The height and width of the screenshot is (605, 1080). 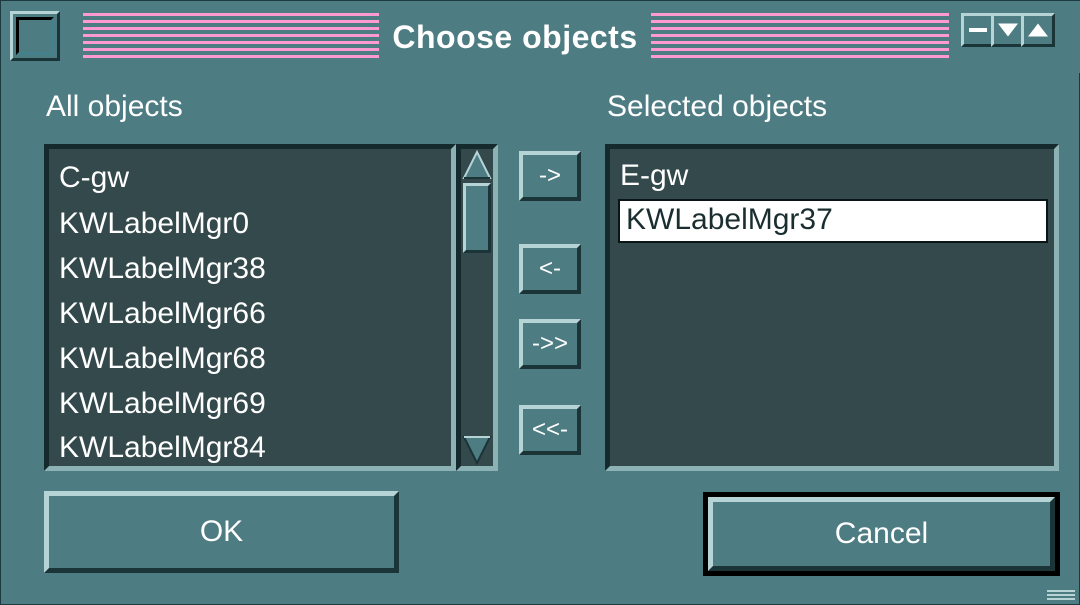 I want to click on list-item: E-gw, so click(x=654, y=176).